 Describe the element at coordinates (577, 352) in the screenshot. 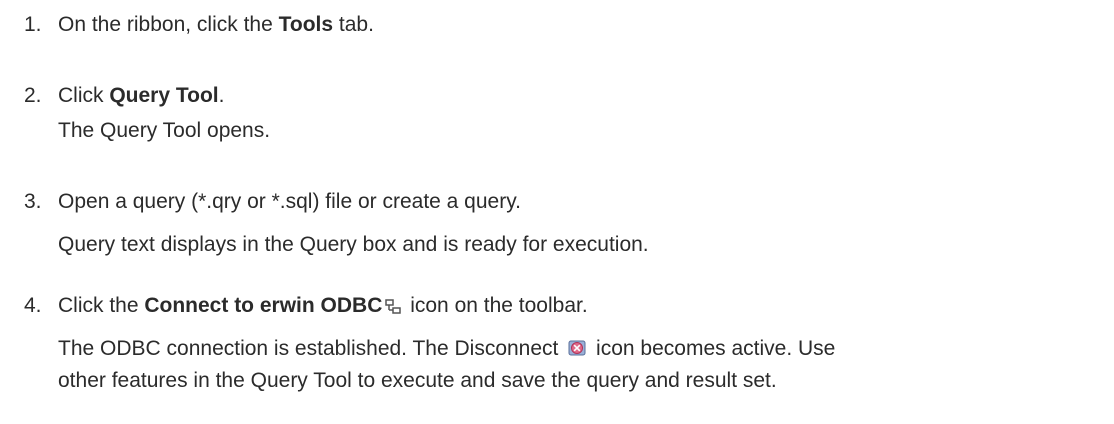

I see `disconnect-icon` at that location.